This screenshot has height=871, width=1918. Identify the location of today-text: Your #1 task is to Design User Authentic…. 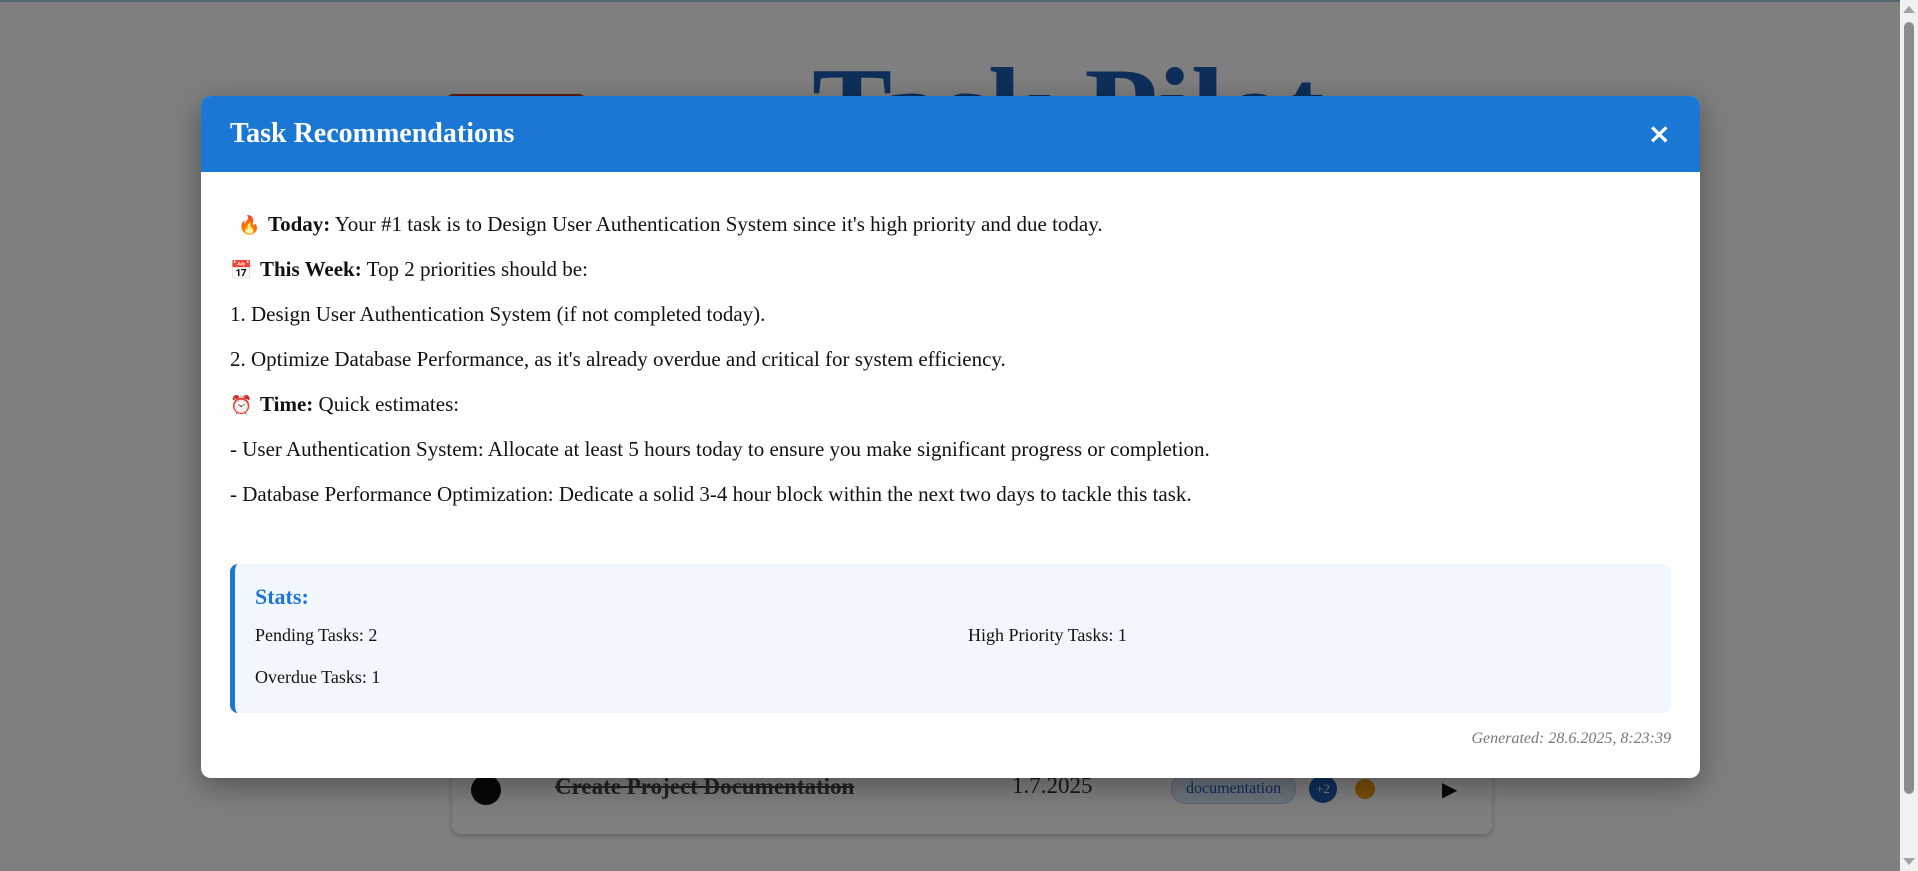
(716, 224).